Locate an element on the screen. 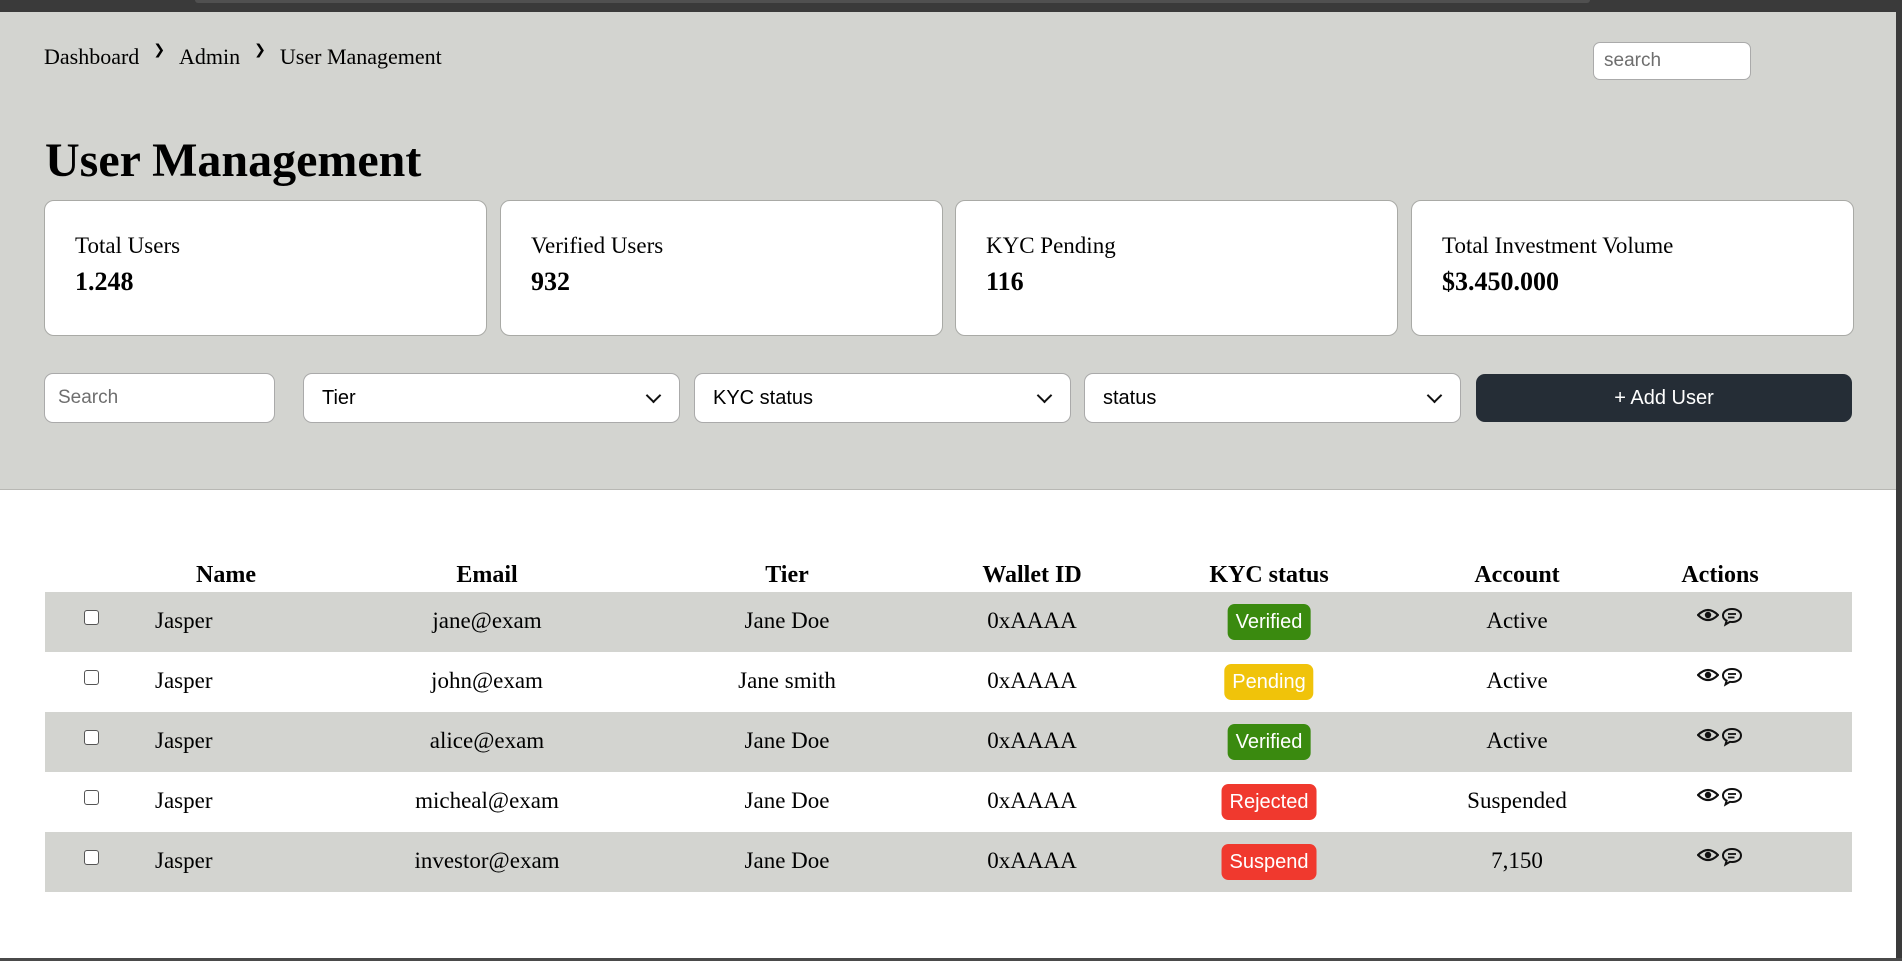  cell-email: micheal@exam is located at coordinates (487, 800).